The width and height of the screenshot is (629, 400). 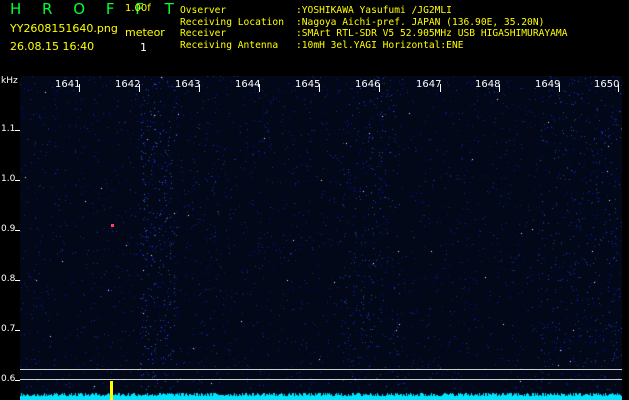 I want to click on meteor-count: 1, so click(x=143, y=47).